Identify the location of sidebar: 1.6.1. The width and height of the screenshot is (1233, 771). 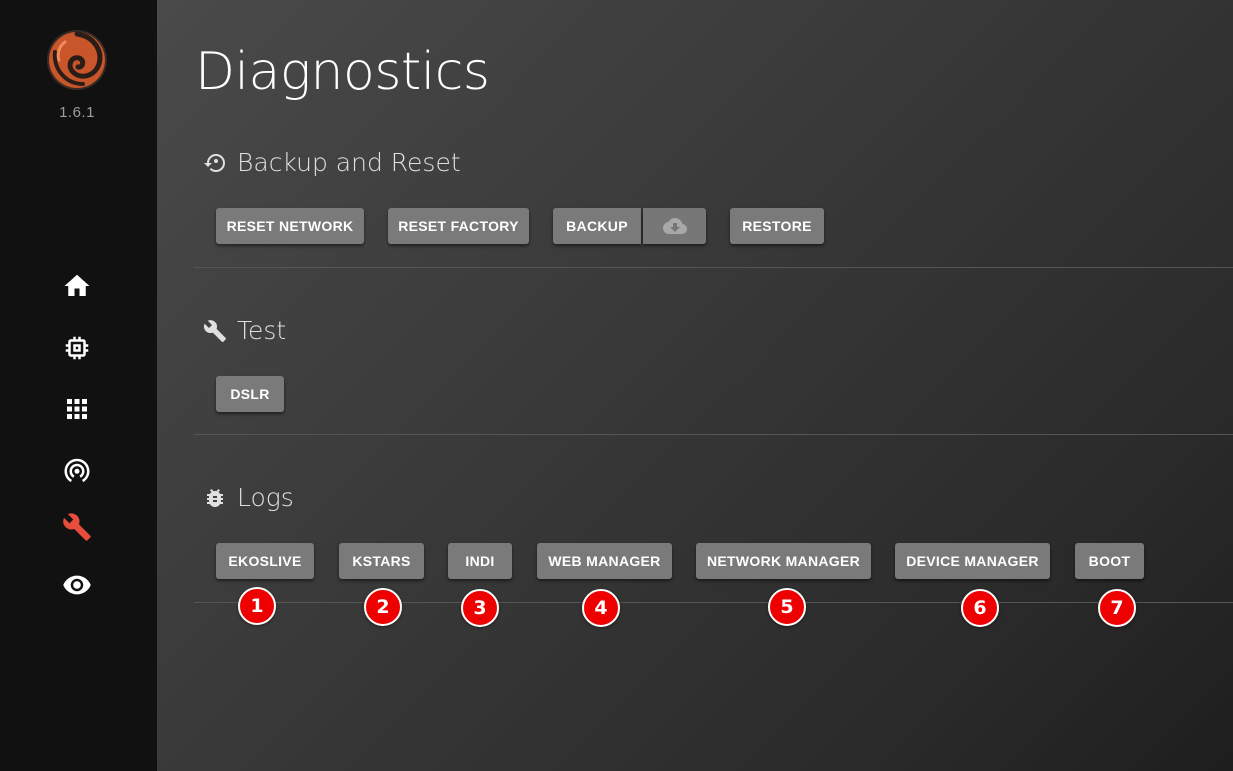
(78, 385).